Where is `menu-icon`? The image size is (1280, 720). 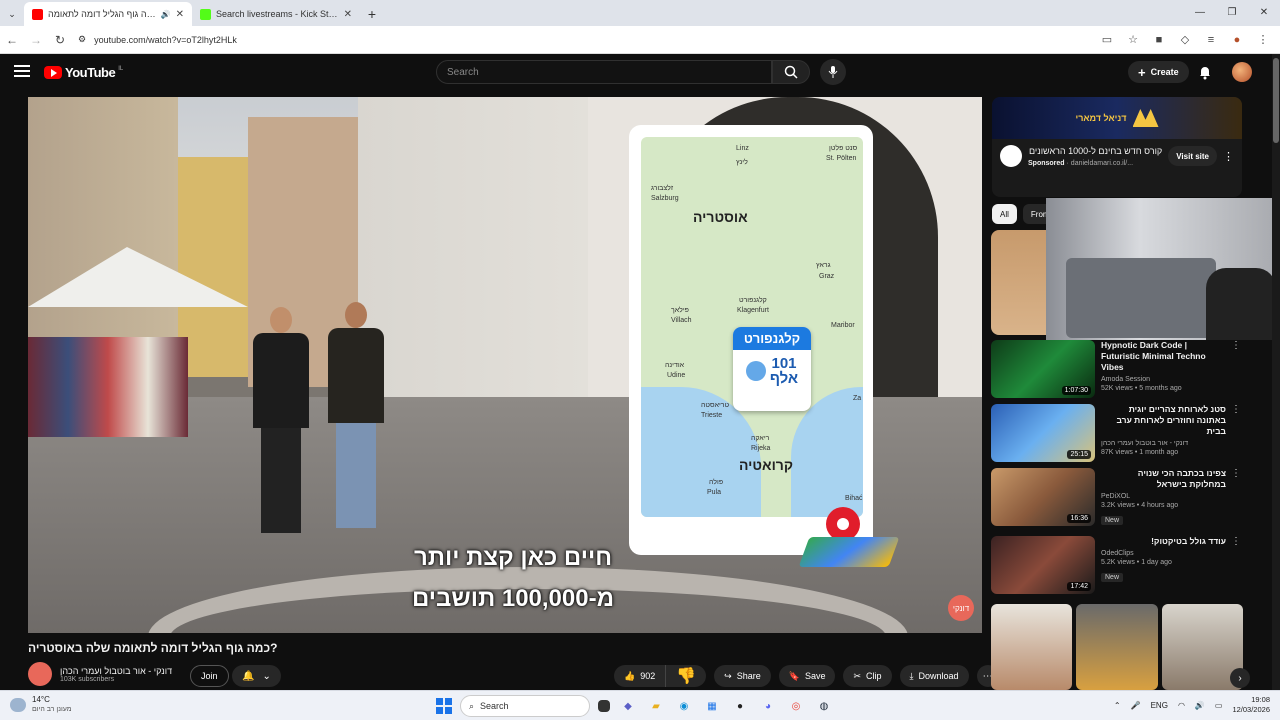 menu-icon is located at coordinates (22, 71).